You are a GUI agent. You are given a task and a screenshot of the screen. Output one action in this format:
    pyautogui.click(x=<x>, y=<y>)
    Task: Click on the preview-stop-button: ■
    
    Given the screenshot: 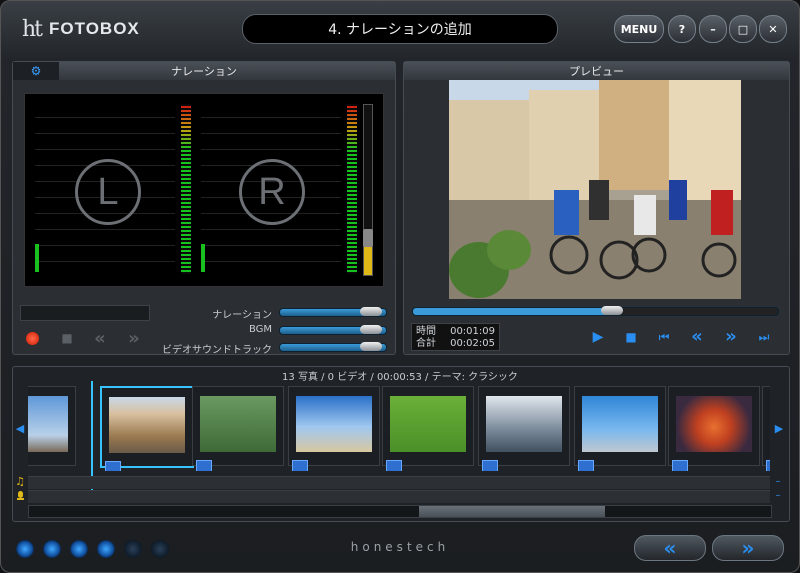 What is the action you would take?
    pyautogui.click(x=631, y=337)
    